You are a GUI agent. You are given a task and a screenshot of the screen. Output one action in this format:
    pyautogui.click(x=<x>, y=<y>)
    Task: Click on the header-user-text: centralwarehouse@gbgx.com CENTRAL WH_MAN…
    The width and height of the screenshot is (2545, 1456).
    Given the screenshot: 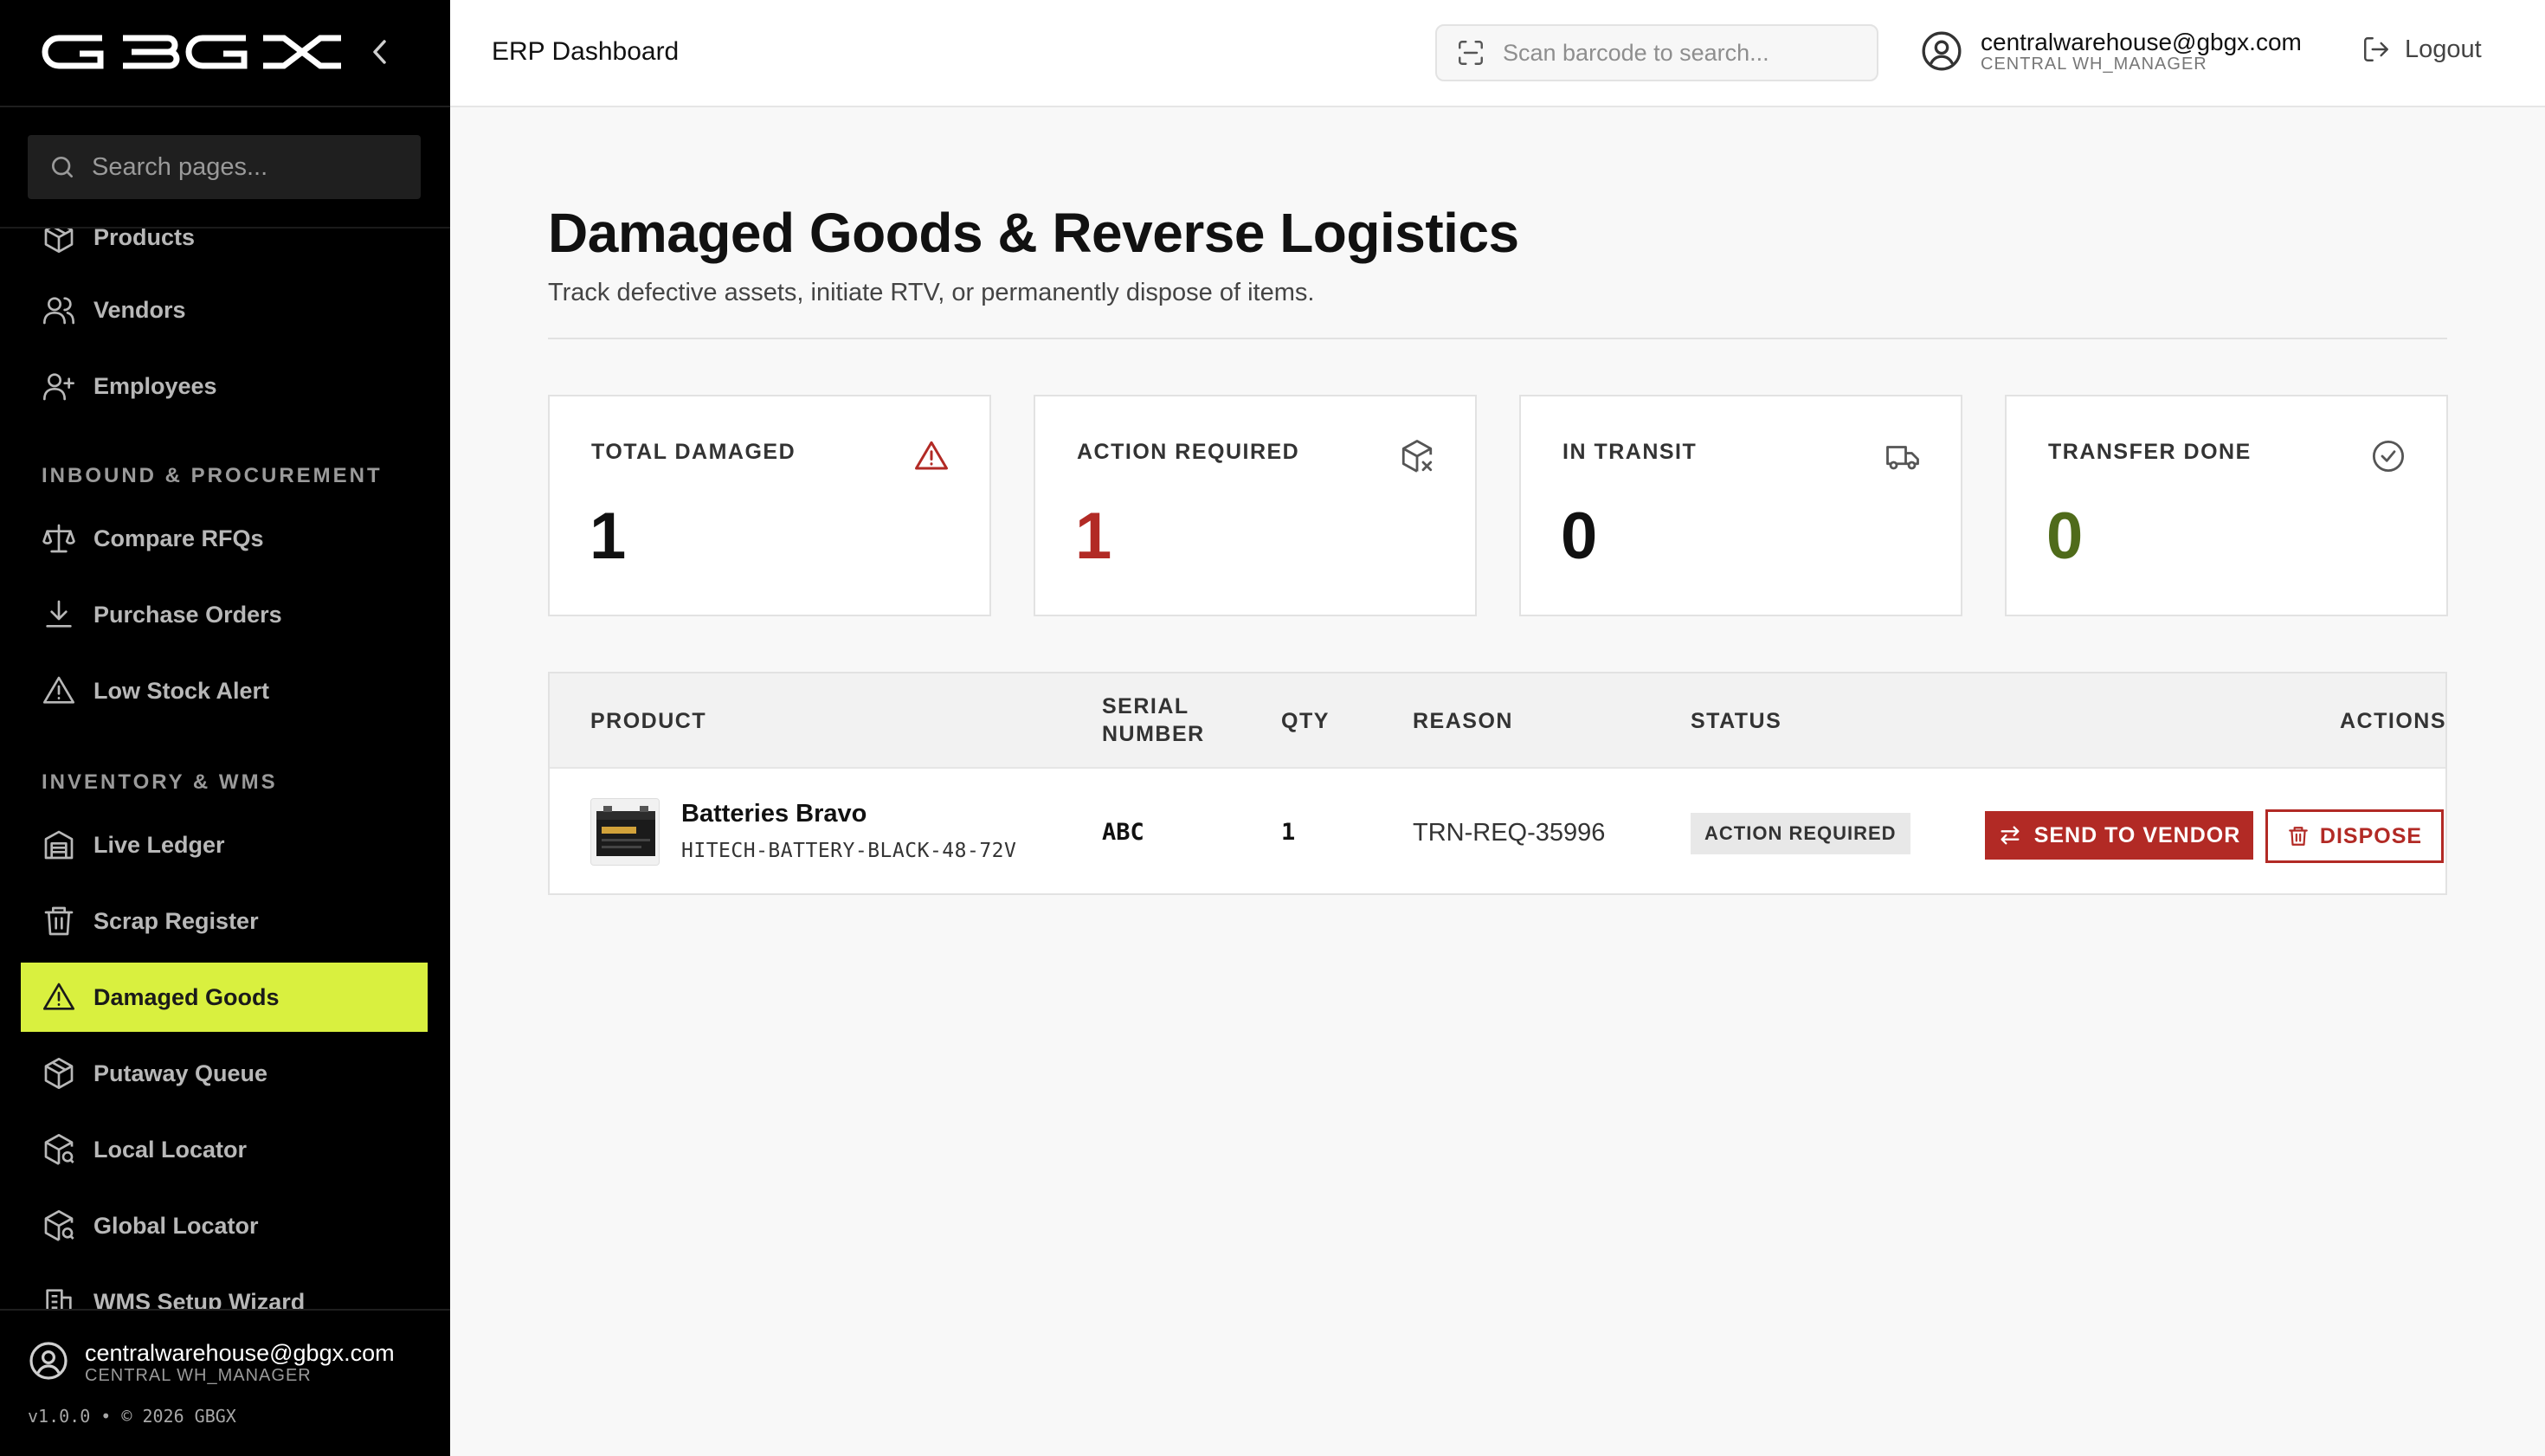 What is the action you would take?
    pyautogui.click(x=2142, y=51)
    